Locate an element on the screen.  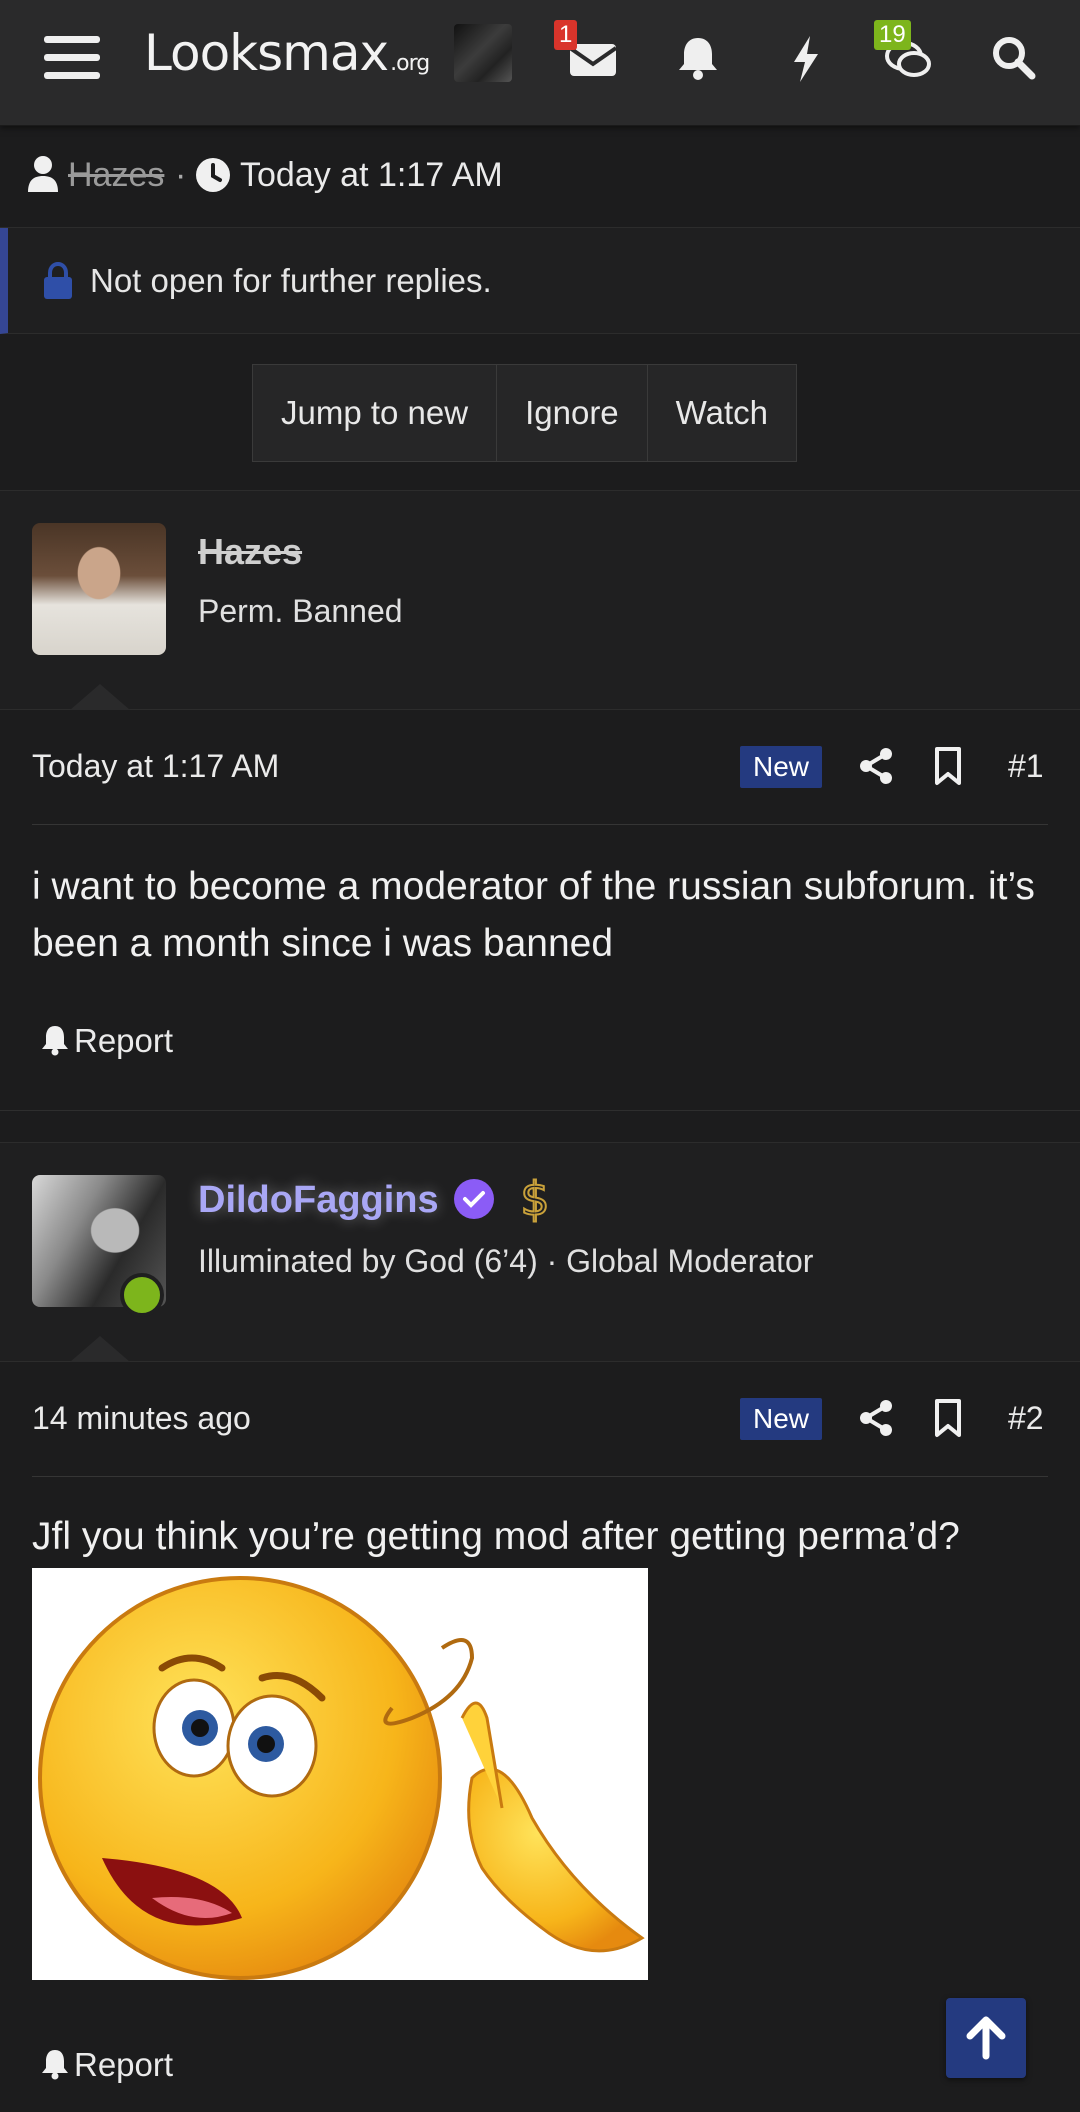
post-time: 14 minutes ago is located at coordinates (141, 1418).